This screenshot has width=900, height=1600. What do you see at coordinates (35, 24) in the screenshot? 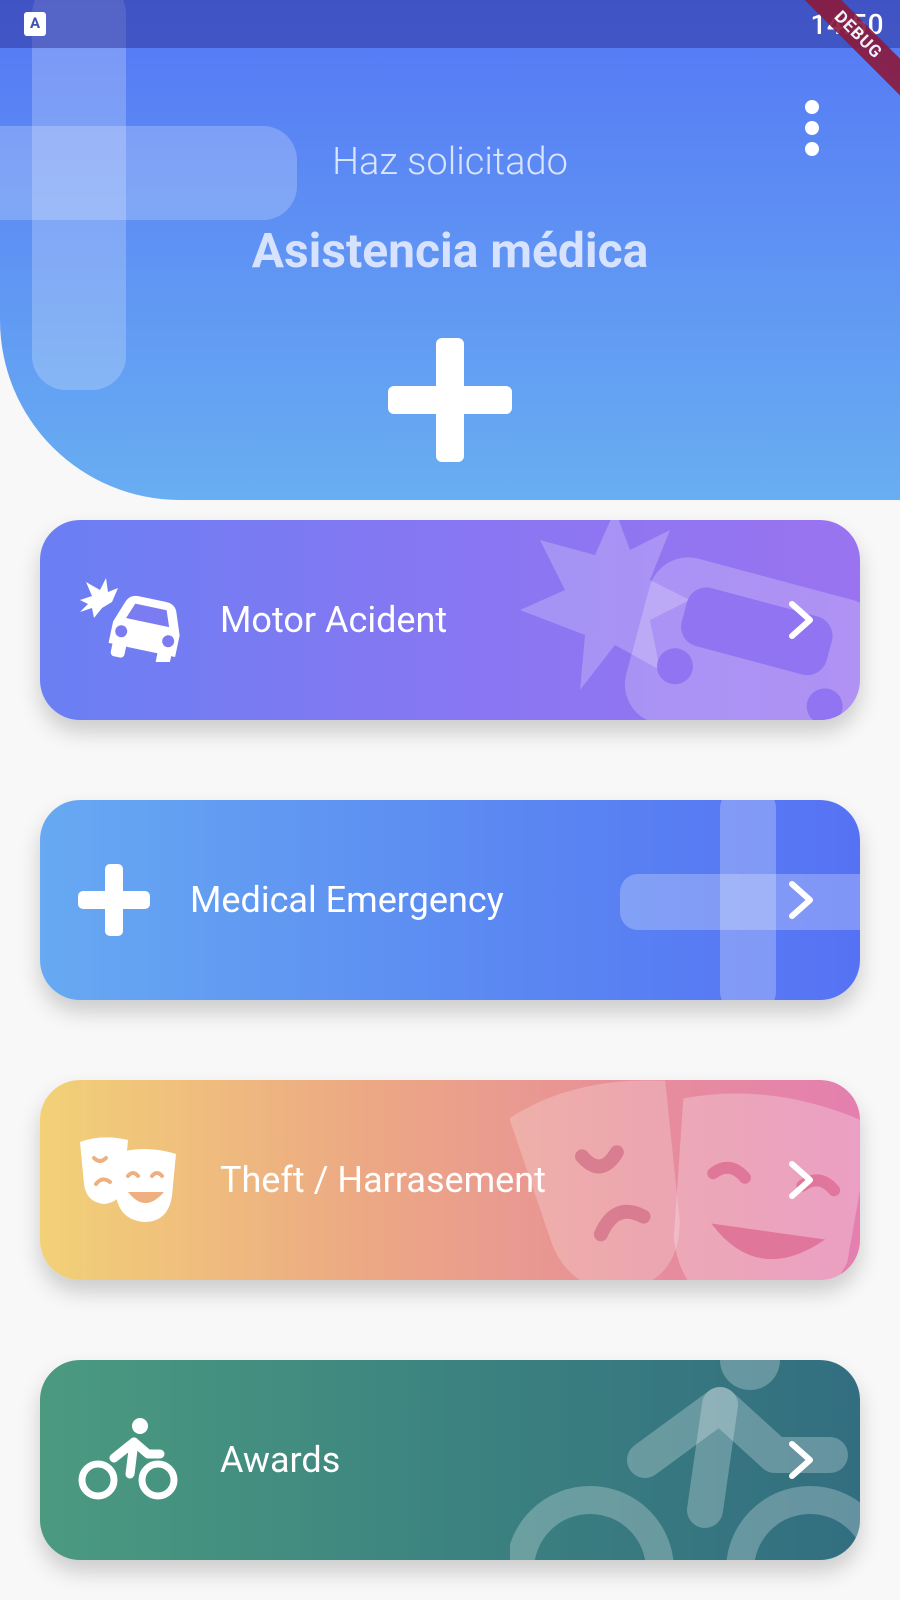
I see `app-notification-icon: A` at bounding box center [35, 24].